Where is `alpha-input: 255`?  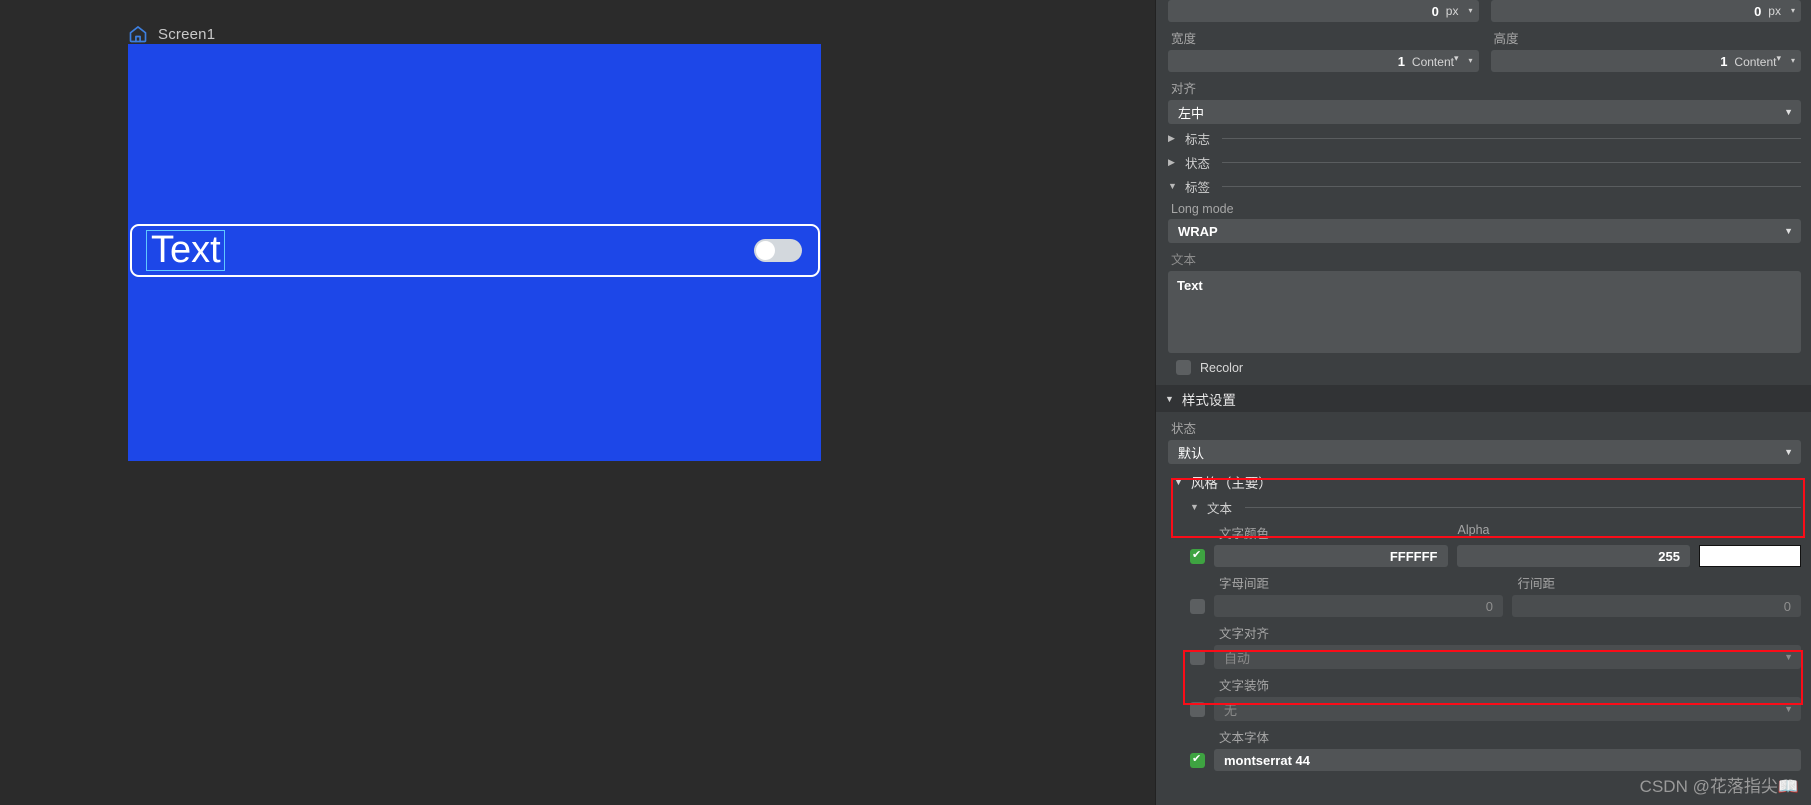
alpha-input: 255 is located at coordinates (1573, 556).